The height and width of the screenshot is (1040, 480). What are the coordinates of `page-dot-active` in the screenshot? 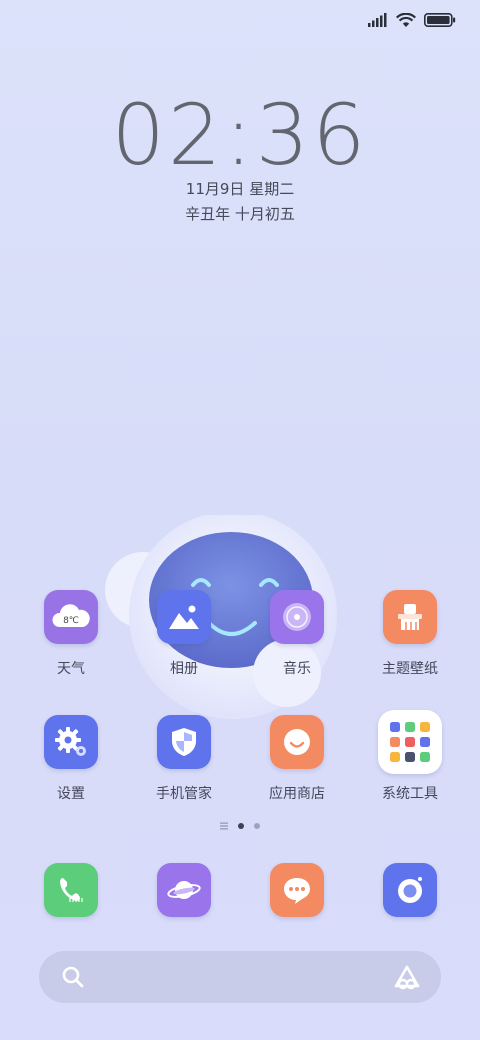 It's located at (241, 826).